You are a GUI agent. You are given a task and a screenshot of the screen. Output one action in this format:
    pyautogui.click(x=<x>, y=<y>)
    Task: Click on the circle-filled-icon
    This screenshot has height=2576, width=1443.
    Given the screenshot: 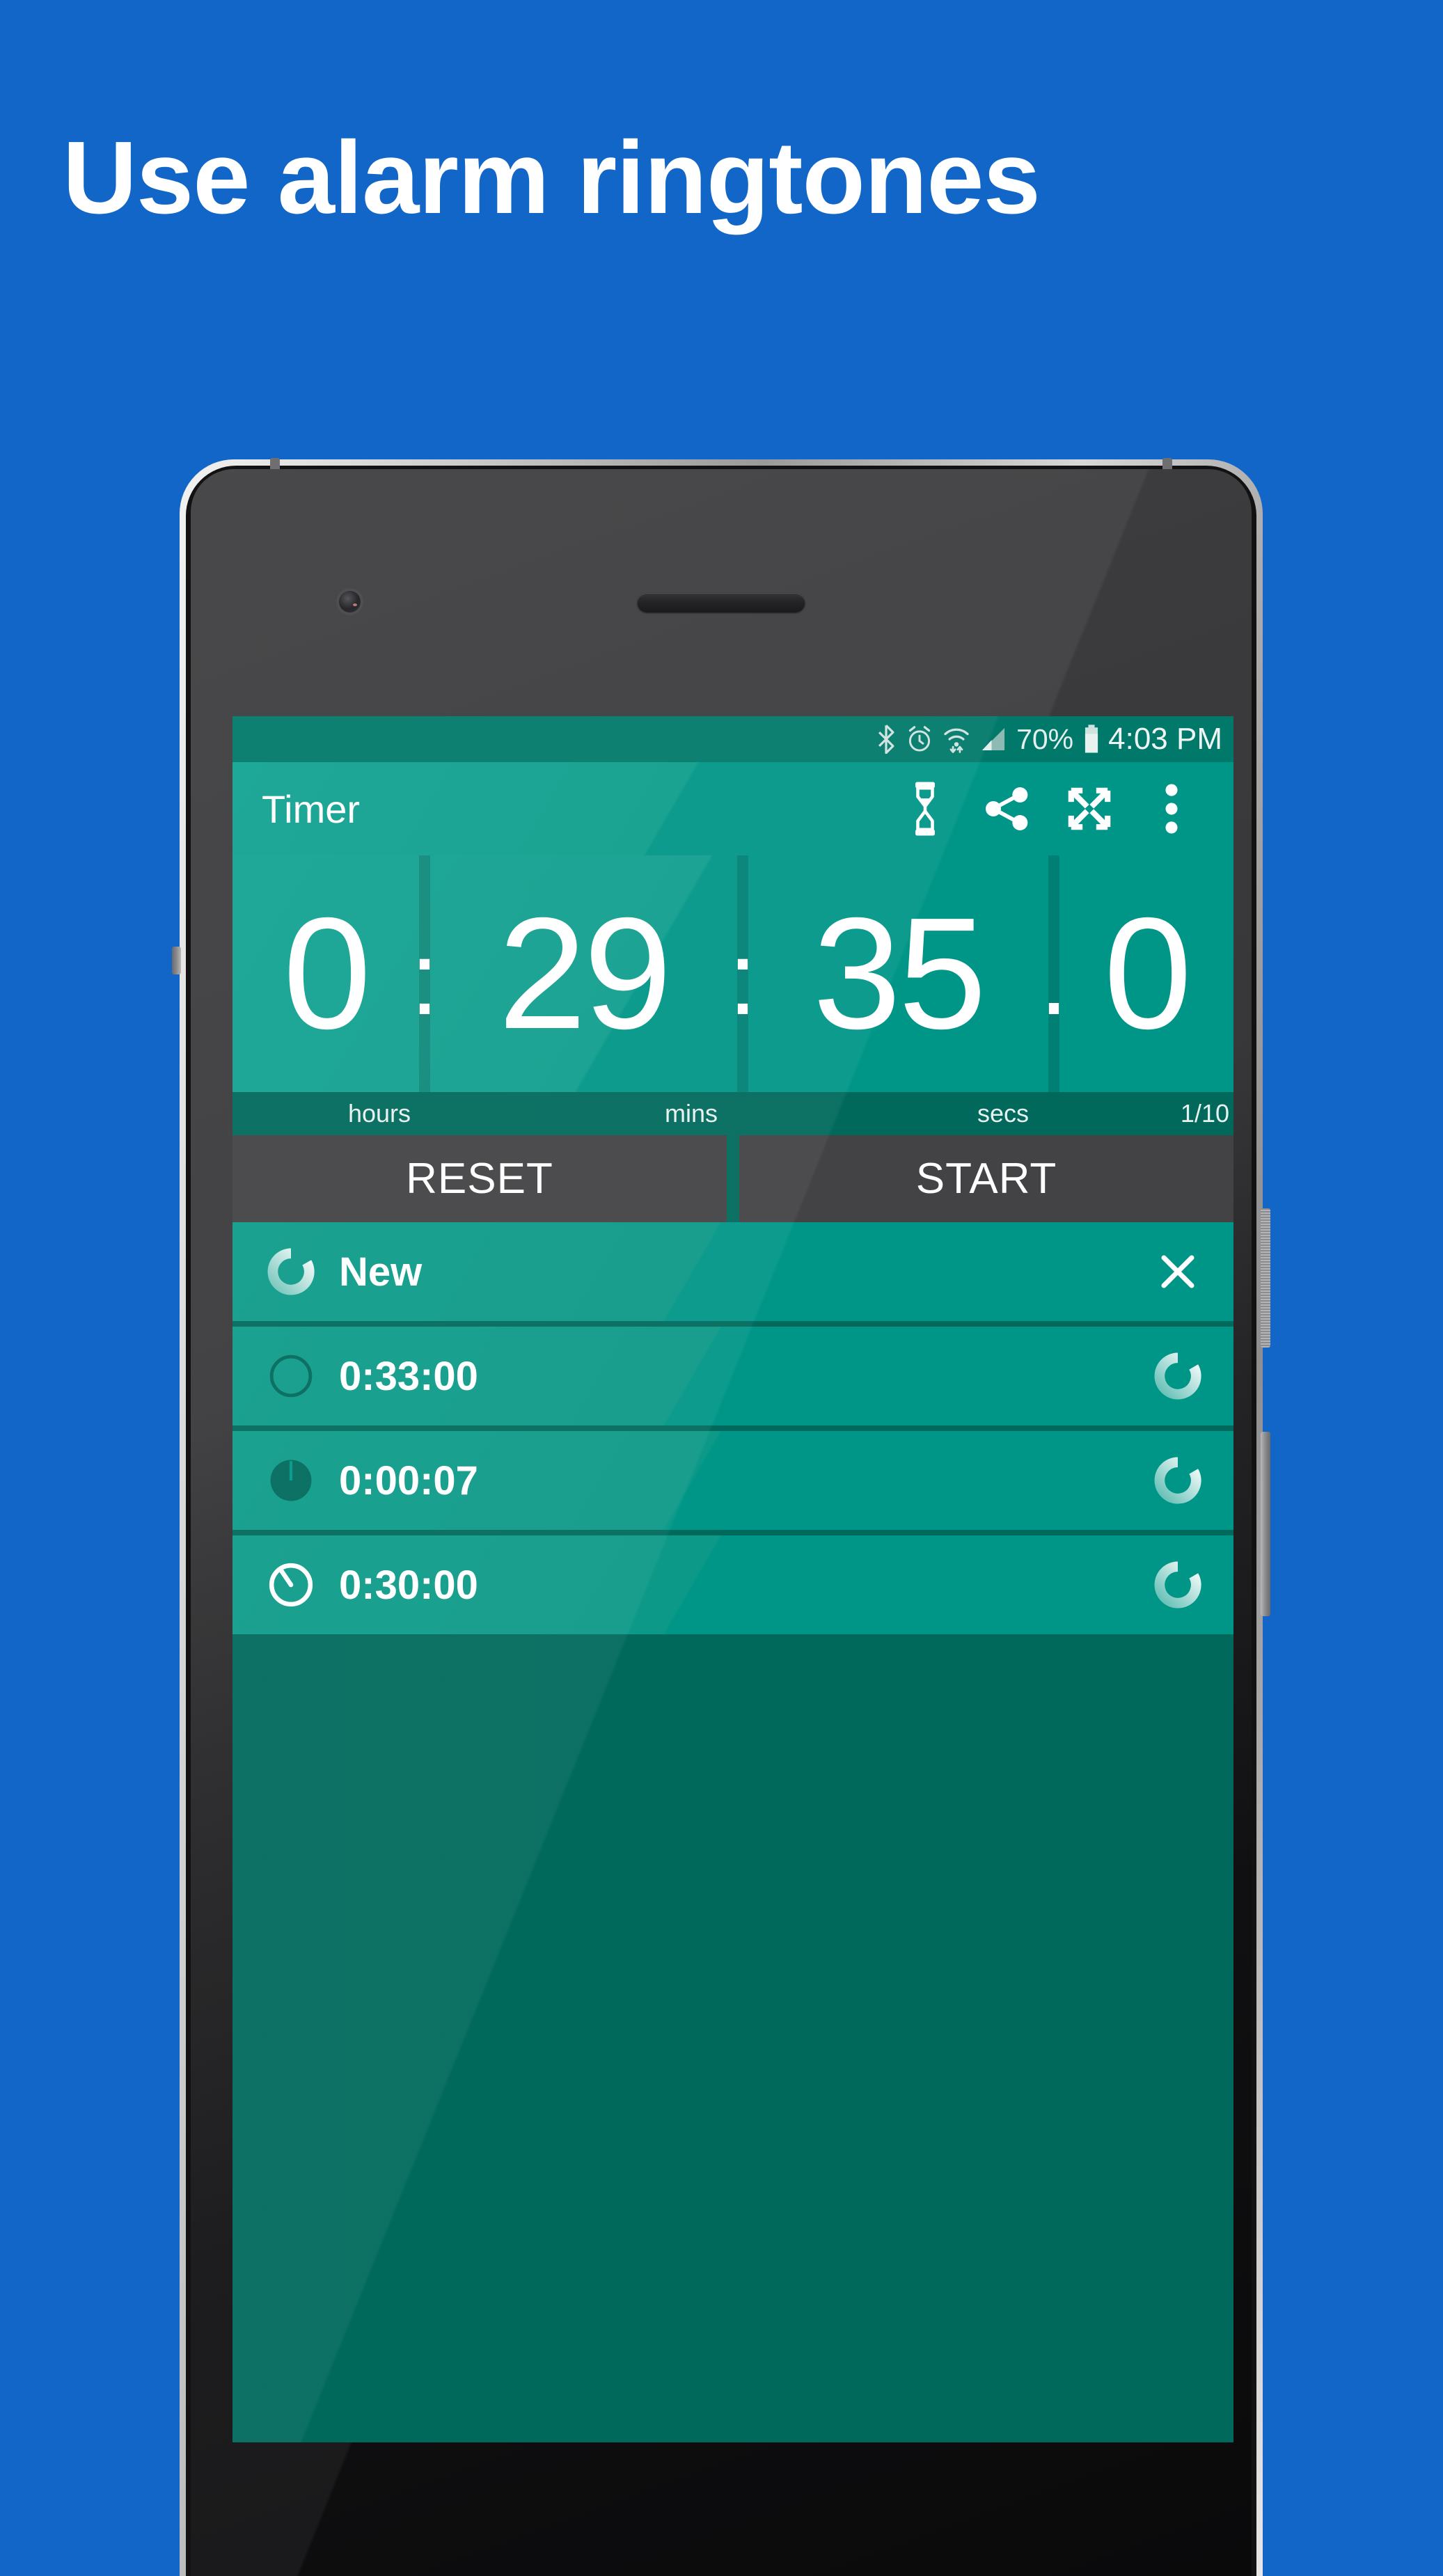 What is the action you would take?
    pyautogui.click(x=291, y=1480)
    